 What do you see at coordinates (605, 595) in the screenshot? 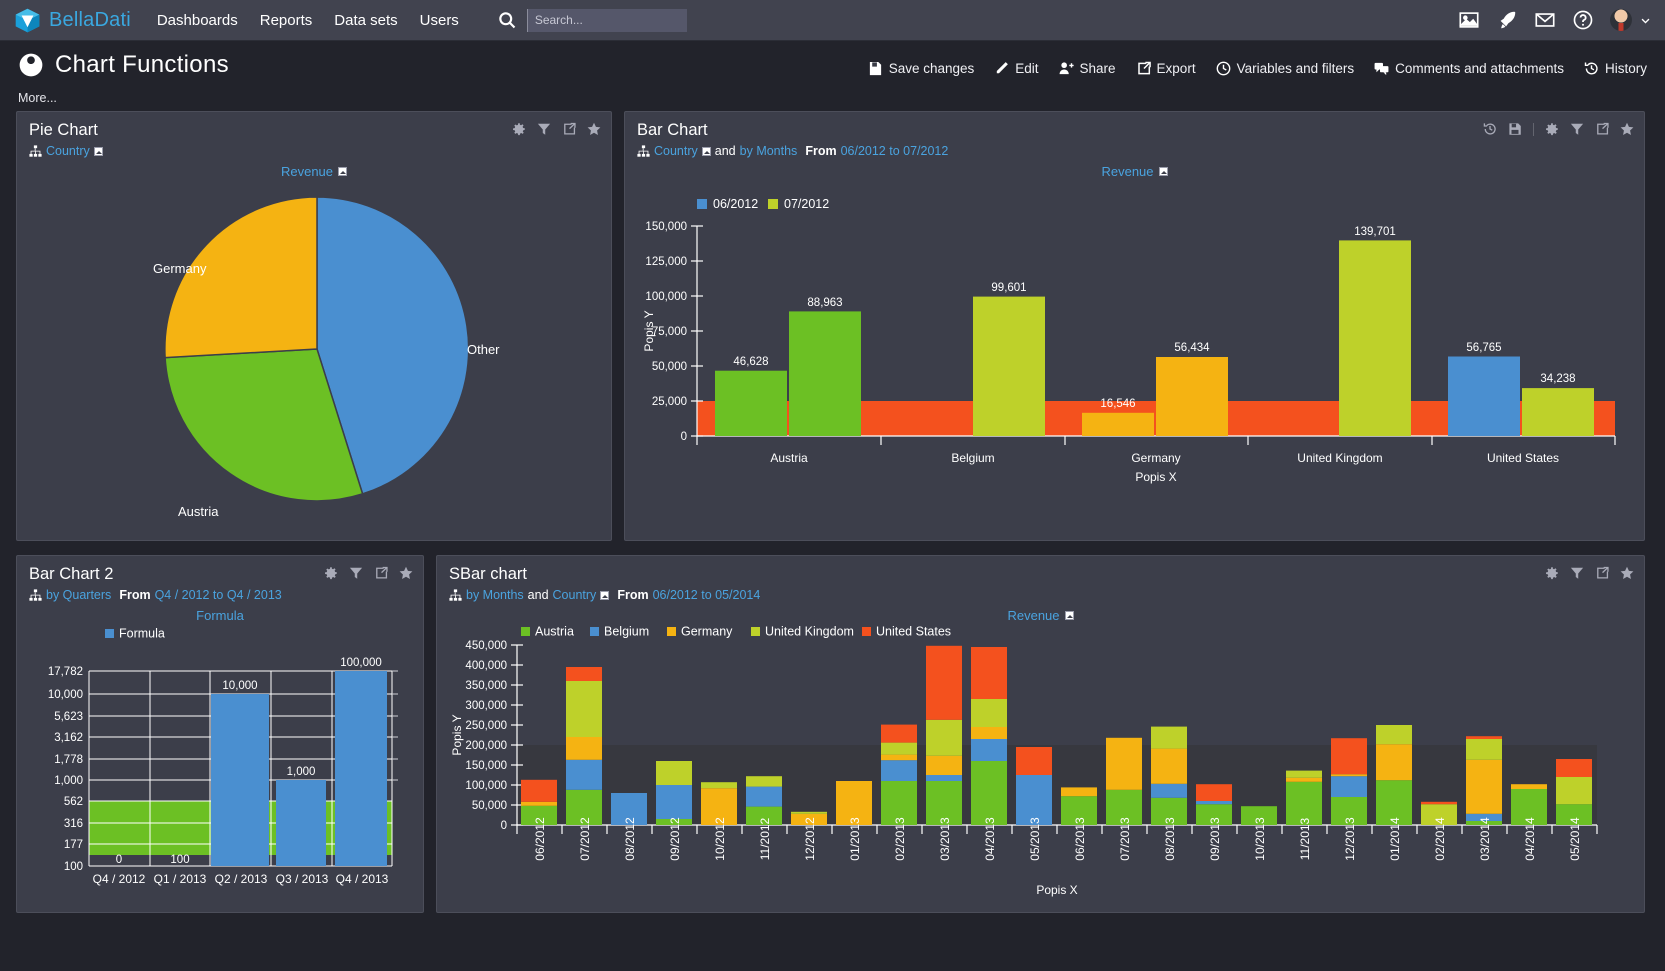
I see `sbar-dimension-picker-icon` at bounding box center [605, 595].